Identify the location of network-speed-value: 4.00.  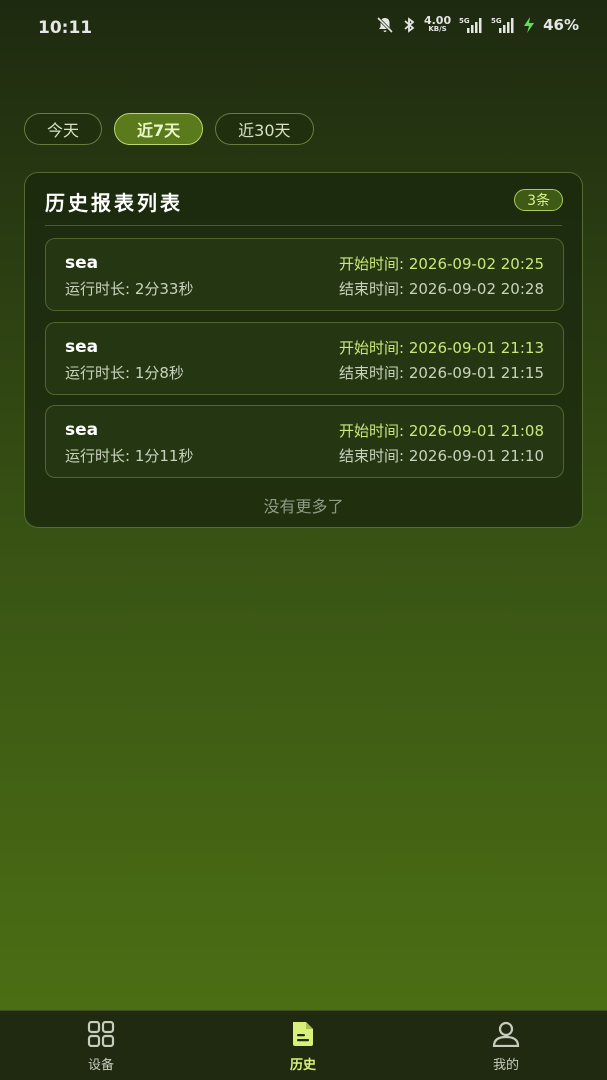
(437, 20).